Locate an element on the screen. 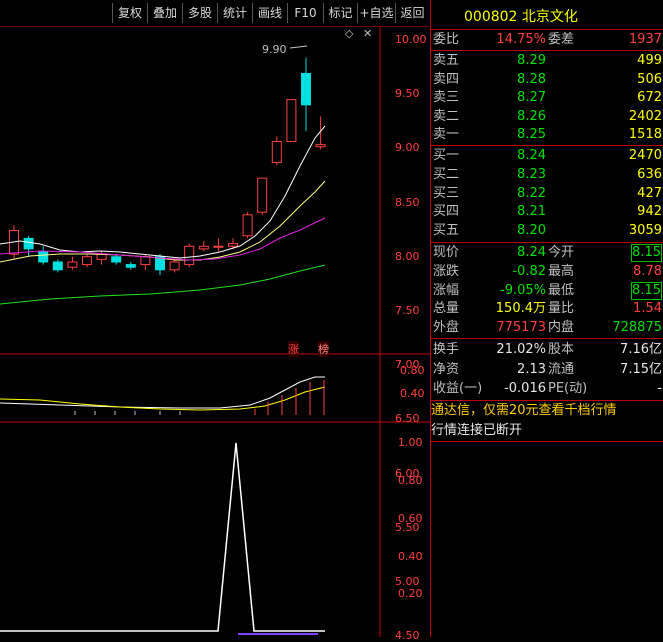  bottom-axis-label: 0.60 is located at coordinates (410, 518).